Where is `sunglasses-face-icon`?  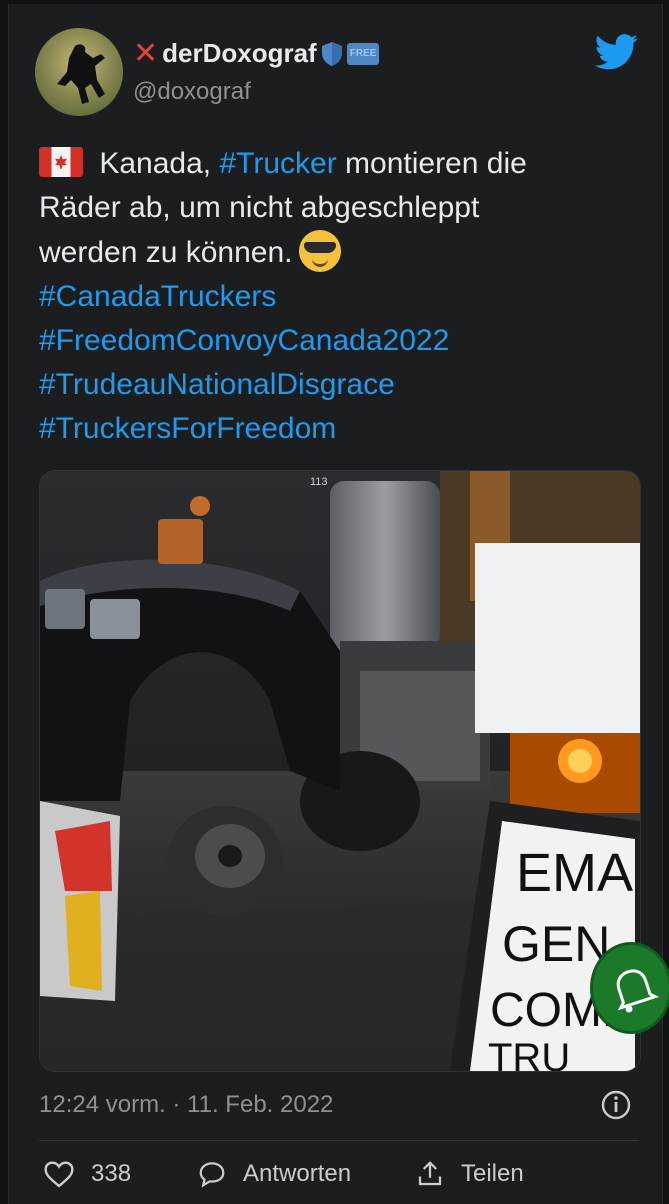 sunglasses-face-icon is located at coordinates (319, 251).